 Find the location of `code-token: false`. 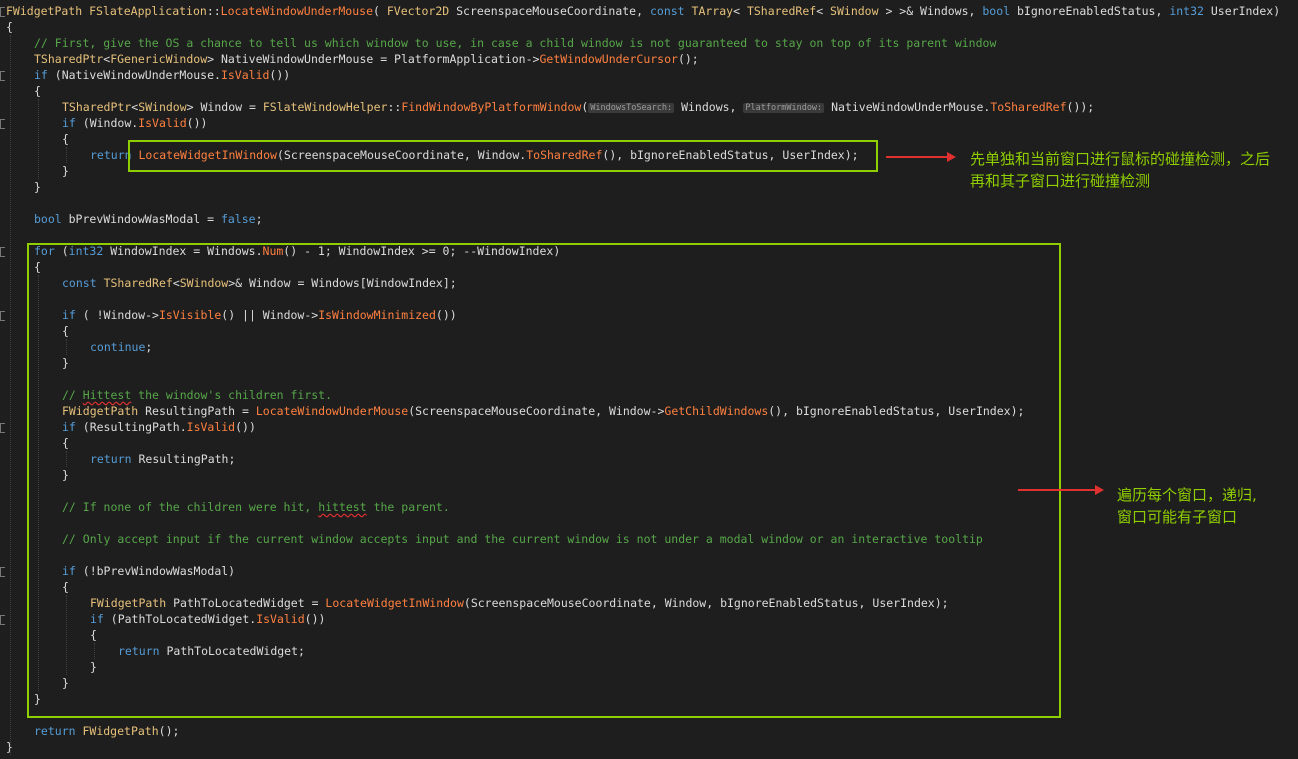

code-token: false is located at coordinates (238, 219).